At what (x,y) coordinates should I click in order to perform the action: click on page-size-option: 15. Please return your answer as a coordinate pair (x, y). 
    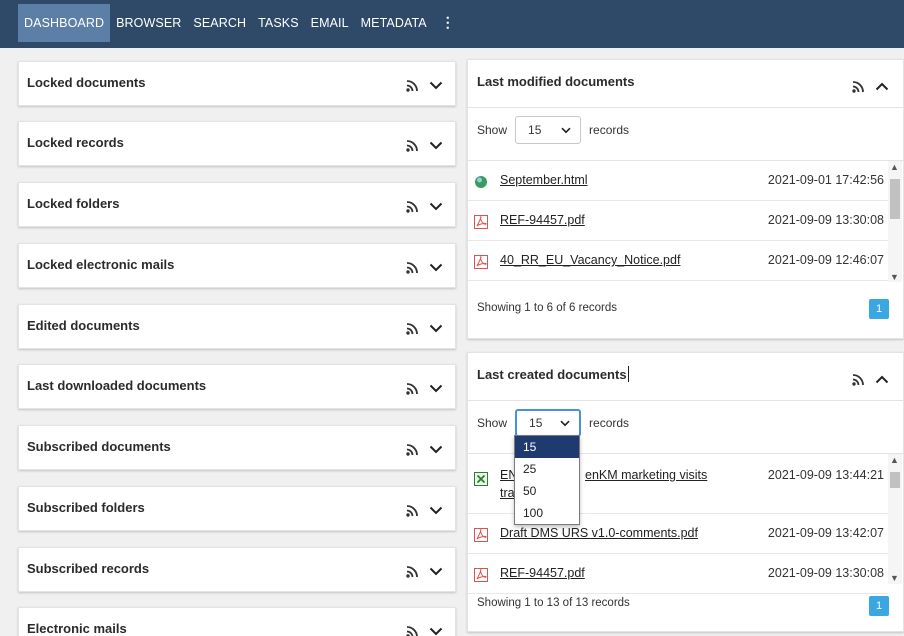
    Looking at the image, I should click on (547, 447).